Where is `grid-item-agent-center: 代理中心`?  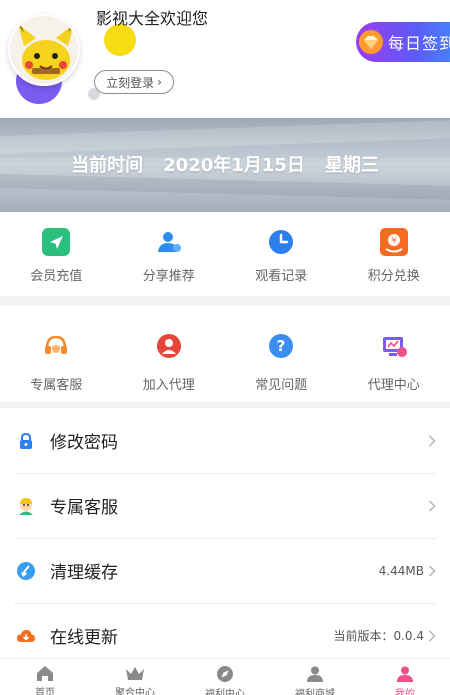
grid-item-agent-center: 代理中心 is located at coordinates (394, 354).